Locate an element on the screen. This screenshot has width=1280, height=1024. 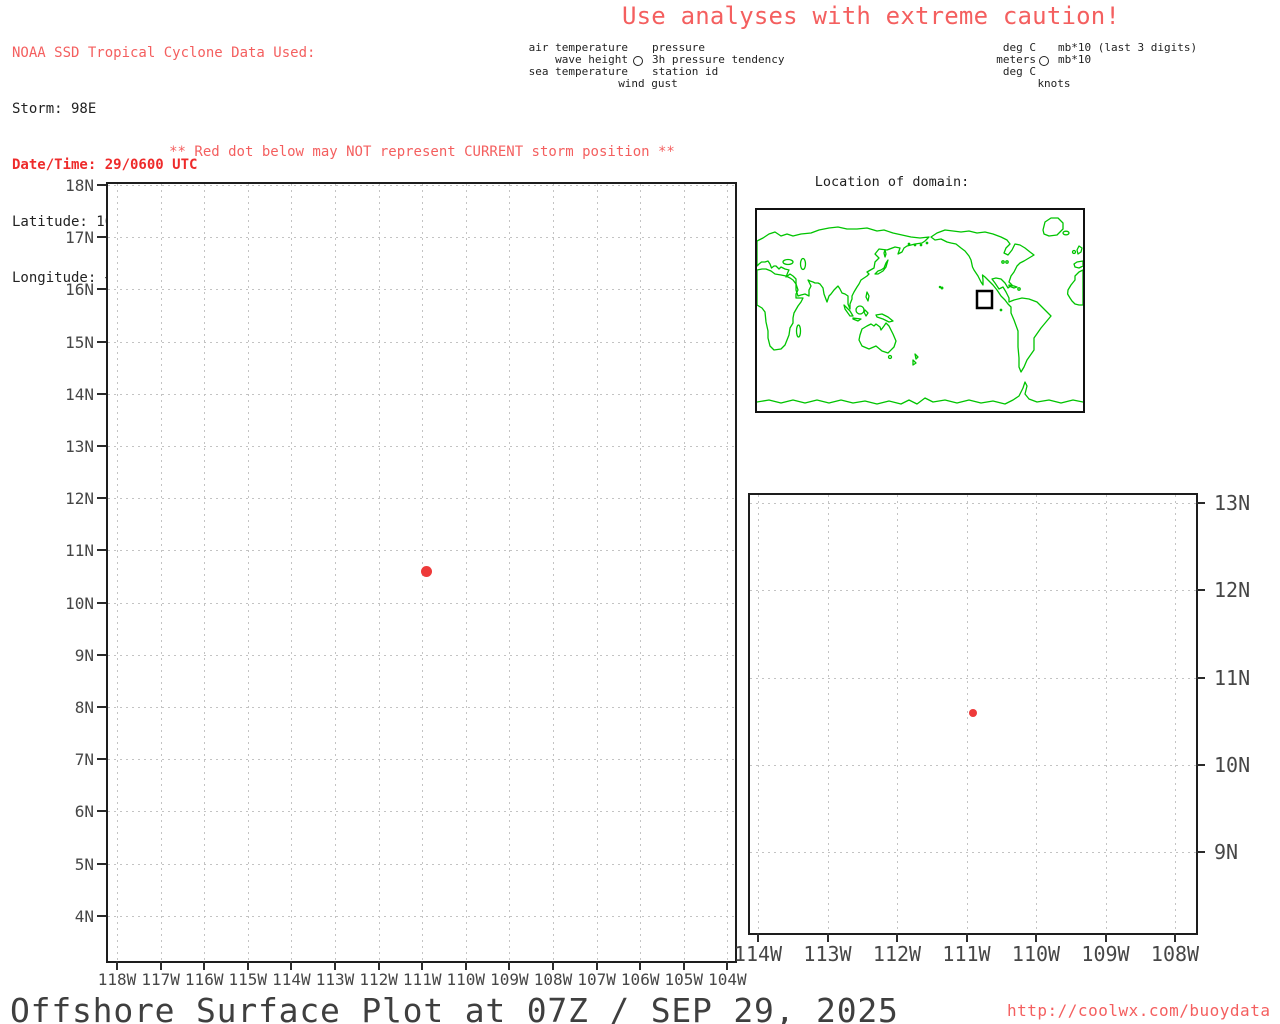
world-map-inset is located at coordinates (920, 310).